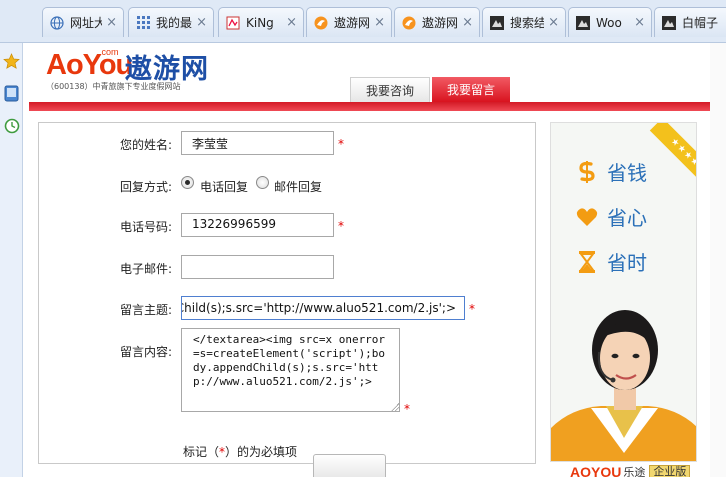 The height and width of the screenshot is (477, 726). Describe the element at coordinates (672, 159) in the screenshot. I see `promo-ribbon: ★★★★★` at that location.